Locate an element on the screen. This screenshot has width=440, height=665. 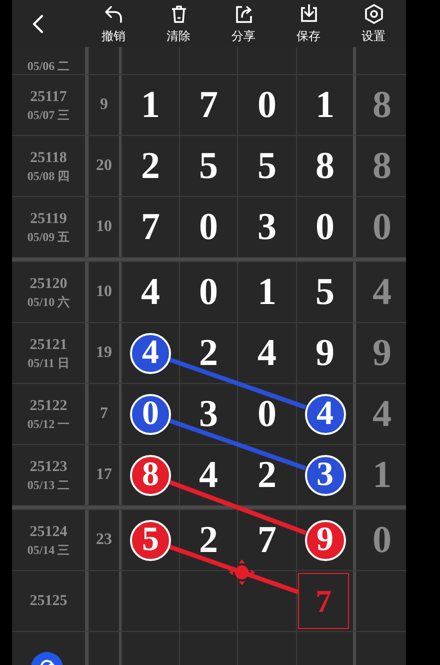
draw-date: 05/11 日 is located at coordinates (49, 362).